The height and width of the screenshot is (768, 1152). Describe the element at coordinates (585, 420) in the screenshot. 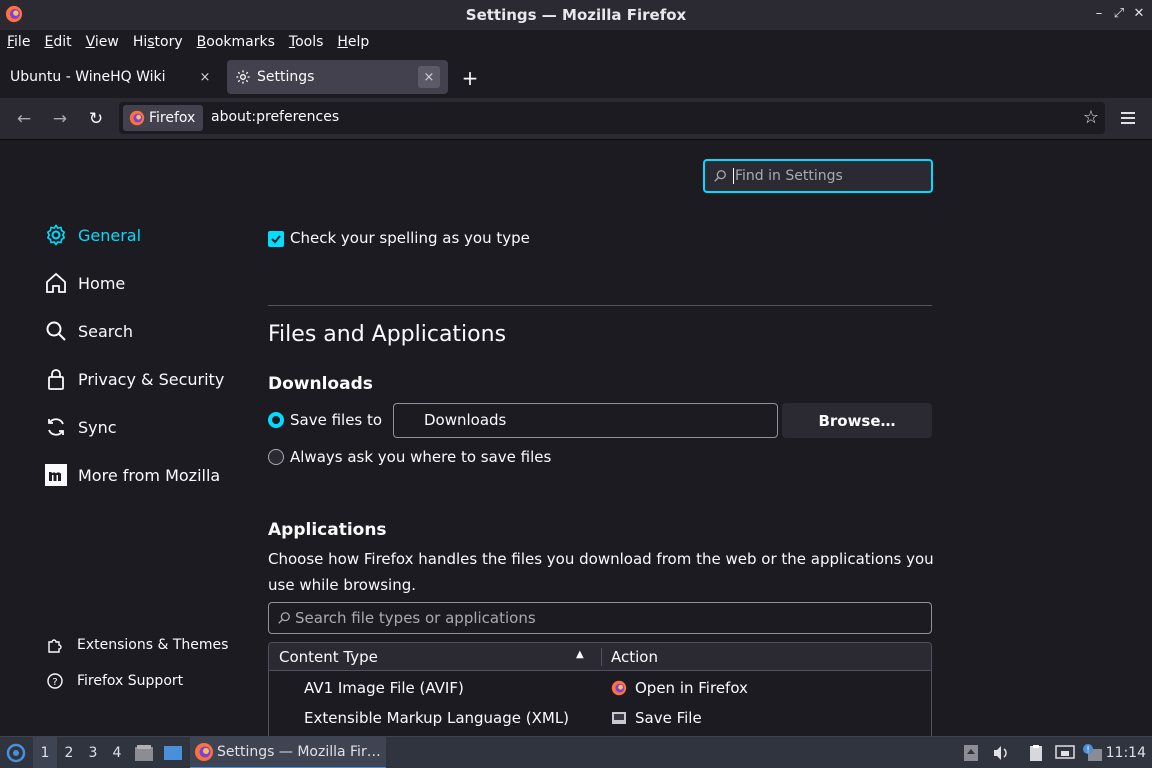

I see `download-folder-field: Downloads` at that location.